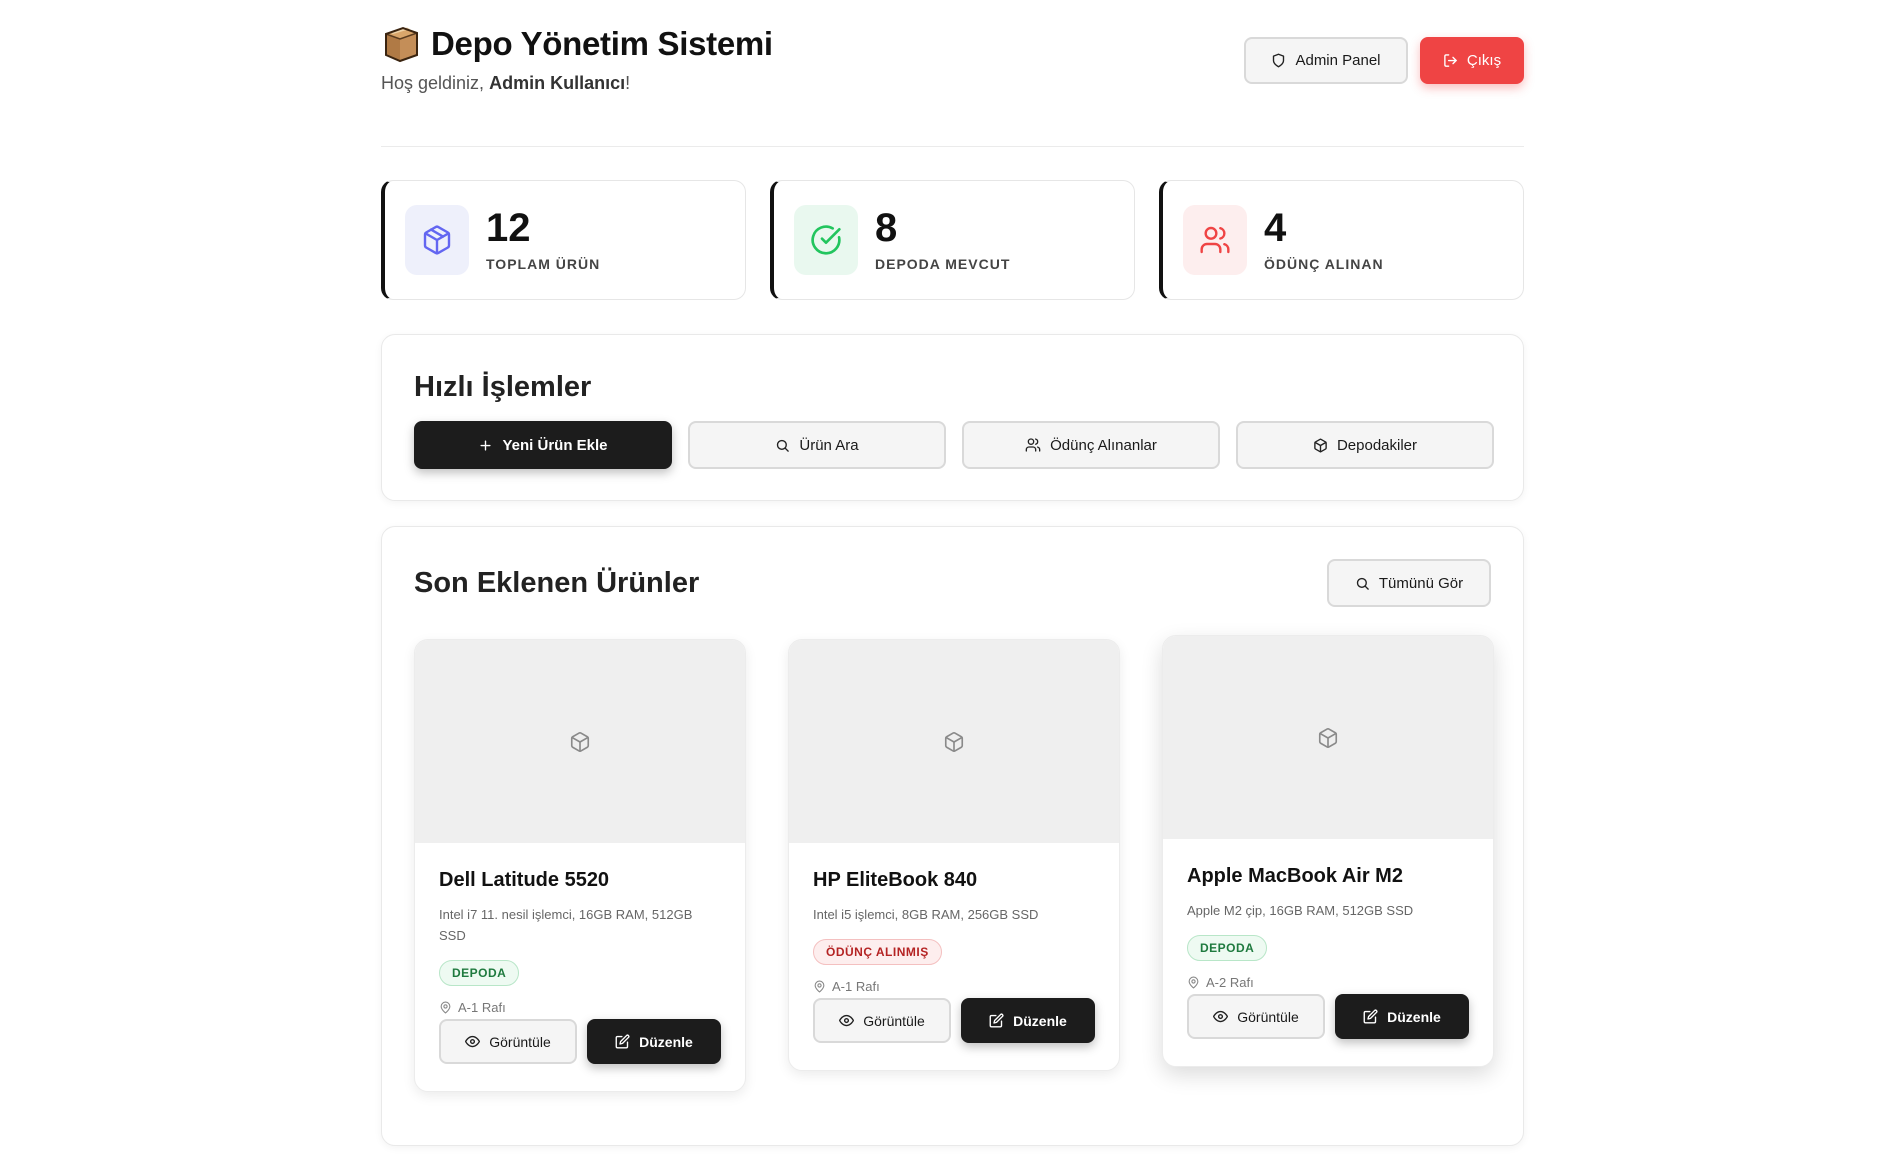 The height and width of the screenshot is (1165, 1895). What do you see at coordinates (401, 44) in the screenshot?
I see `package-emoji-icon` at bounding box center [401, 44].